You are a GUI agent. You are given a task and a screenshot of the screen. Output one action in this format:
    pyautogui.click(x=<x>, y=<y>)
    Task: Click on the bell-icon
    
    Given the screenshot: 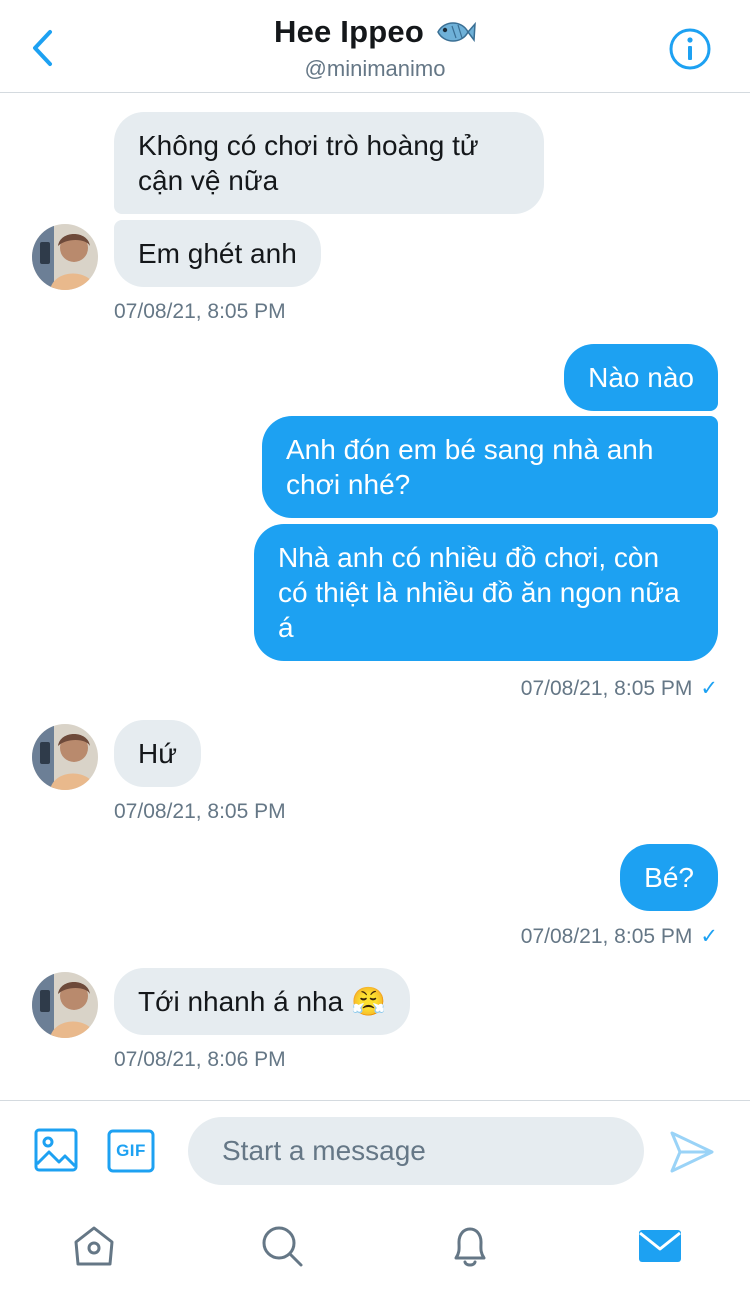 What is the action you would take?
    pyautogui.click(x=470, y=1247)
    